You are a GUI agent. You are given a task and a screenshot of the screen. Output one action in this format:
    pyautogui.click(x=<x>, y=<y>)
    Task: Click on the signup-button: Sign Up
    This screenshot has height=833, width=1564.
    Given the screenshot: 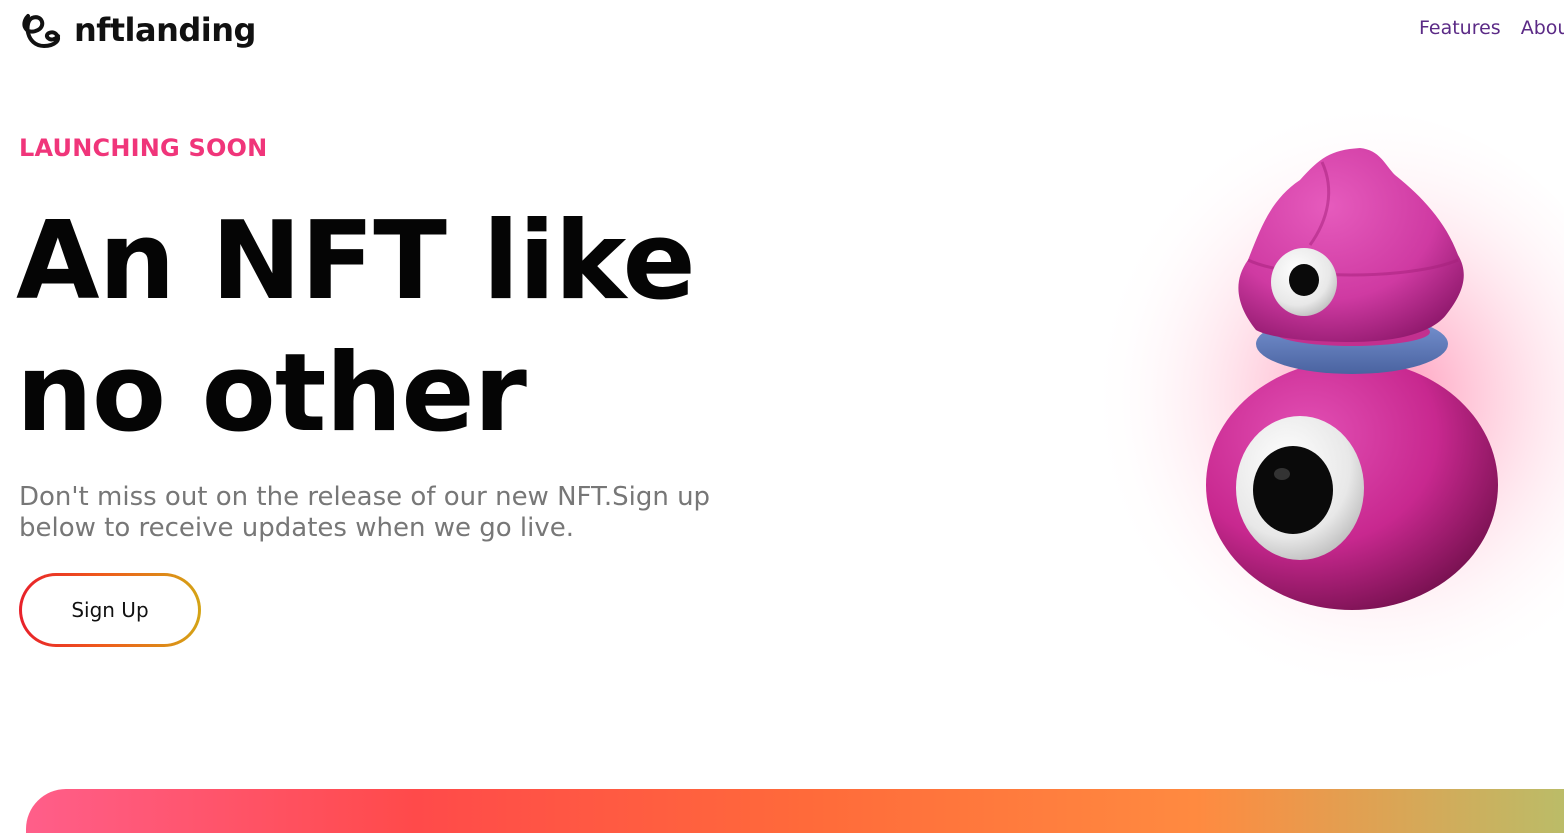 What is the action you would take?
    pyautogui.click(x=110, y=610)
    